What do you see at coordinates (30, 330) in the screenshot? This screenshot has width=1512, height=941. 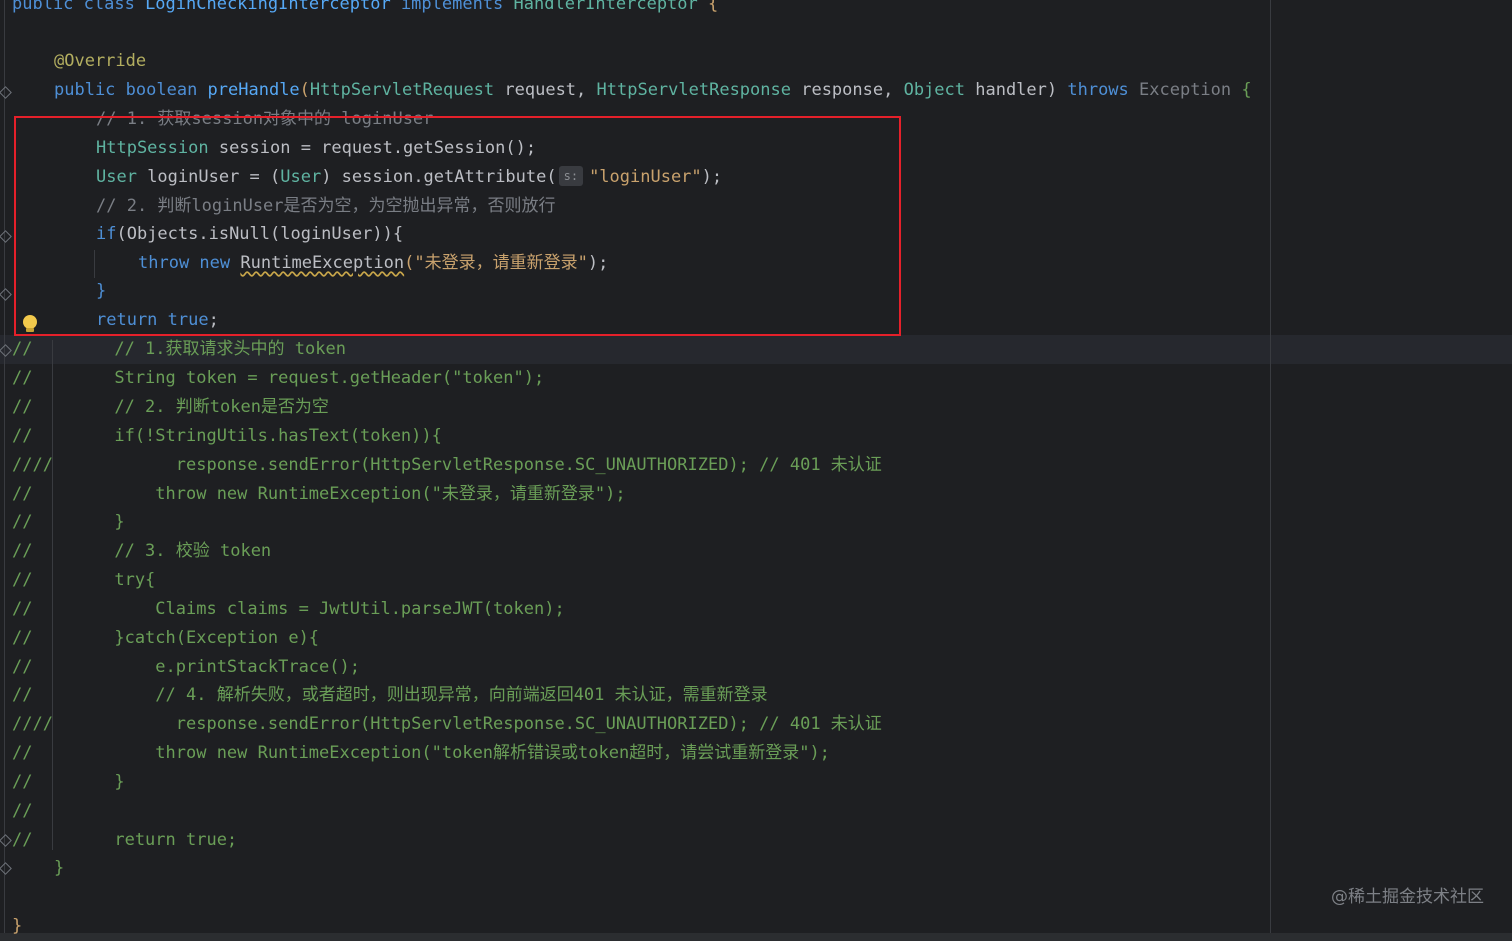 I see `lightbulb-base` at bounding box center [30, 330].